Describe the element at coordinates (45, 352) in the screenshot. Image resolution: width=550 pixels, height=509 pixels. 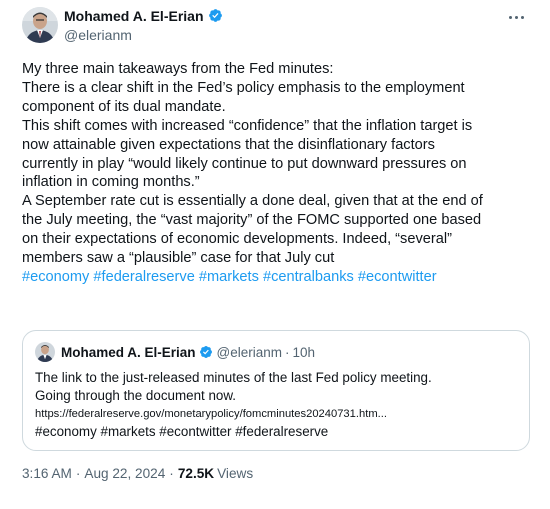
I see `quoted-author-avatar` at that location.